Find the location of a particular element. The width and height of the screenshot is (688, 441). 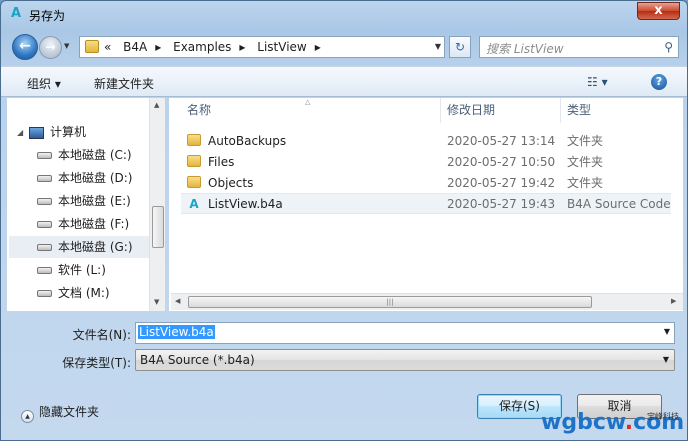

refresh-button: ↻ is located at coordinates (460, 47).